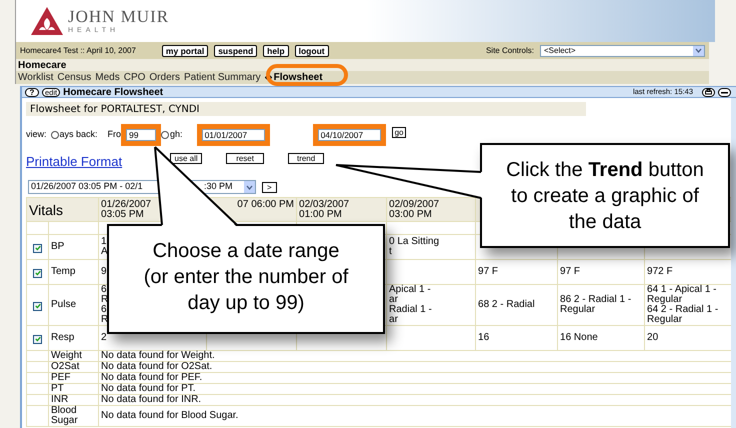 This screenshot has height=428, width=736. What do you see at coordinates (510, 50) in the screenshot?
I see `site-controls-label: Site Controls:` at bounding box center [510, 50].